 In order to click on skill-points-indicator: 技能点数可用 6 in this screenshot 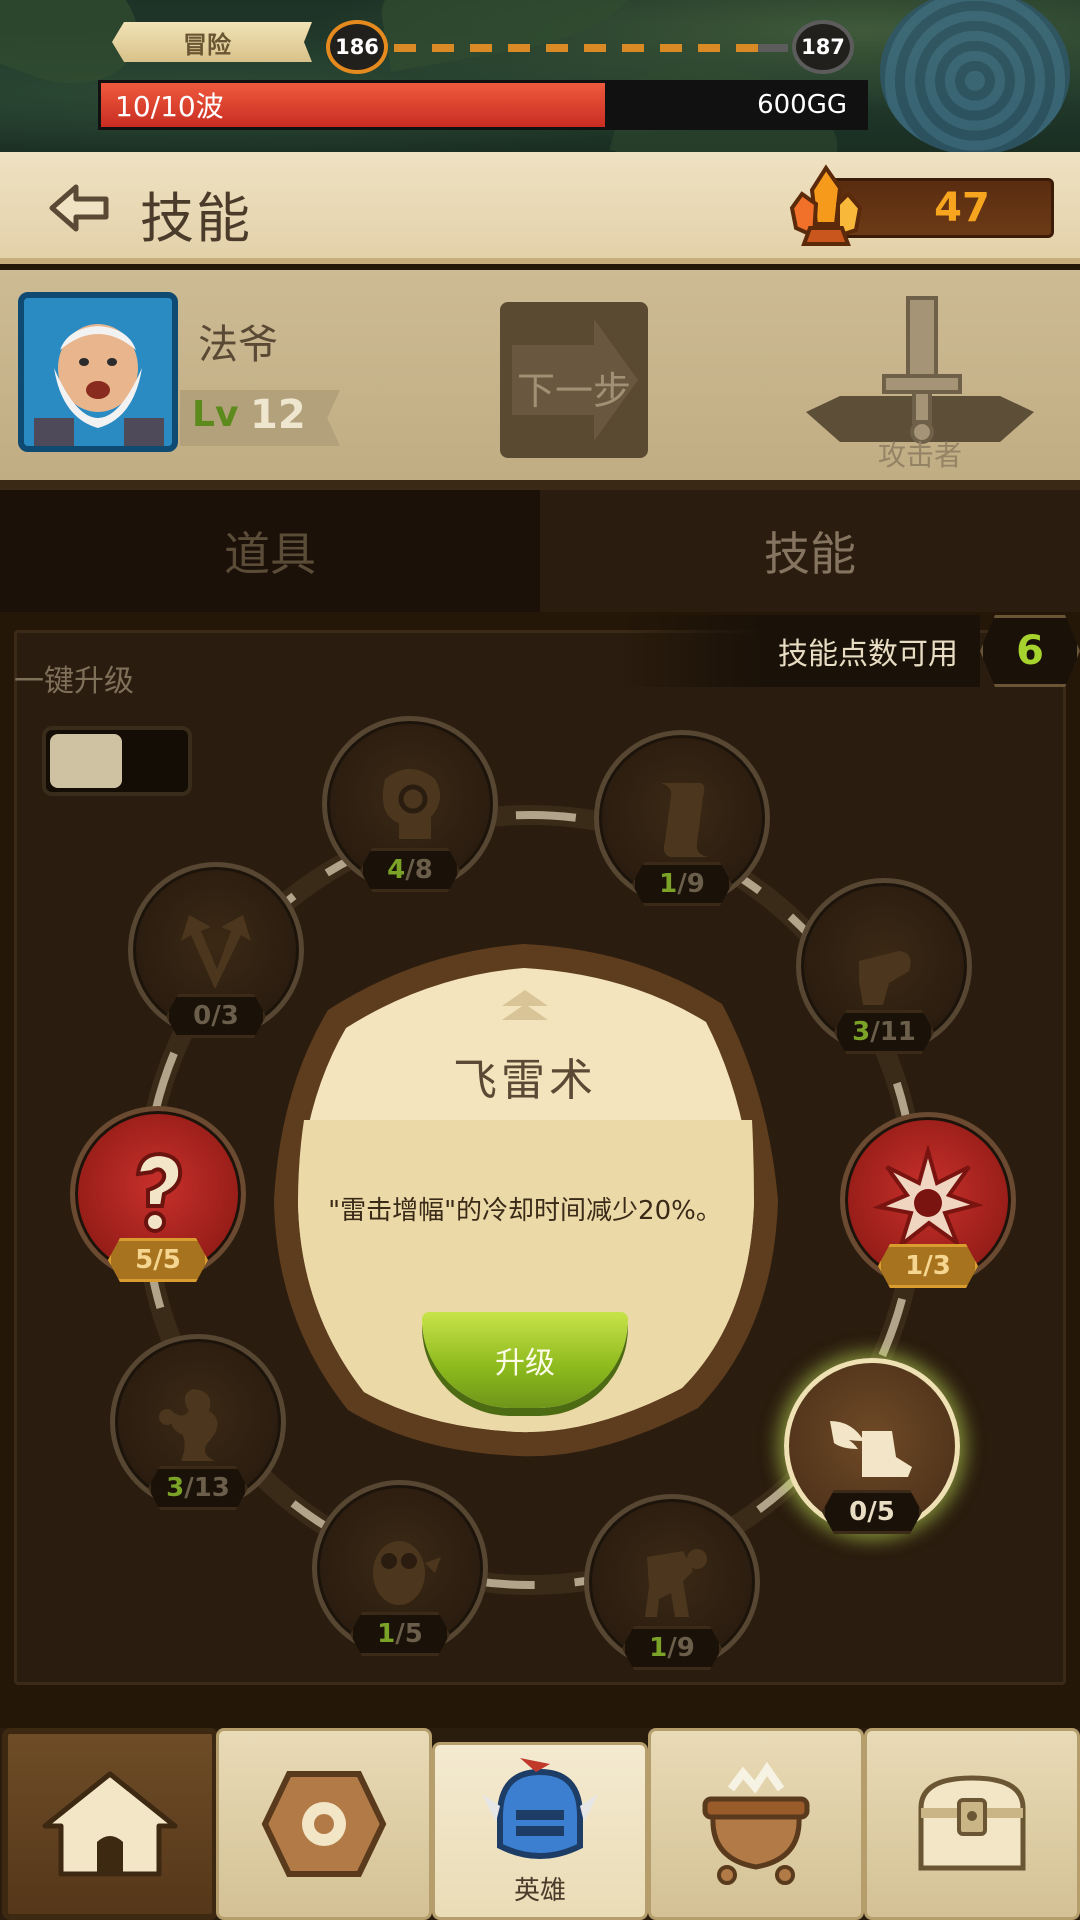, I will do `click(850, 651)`.